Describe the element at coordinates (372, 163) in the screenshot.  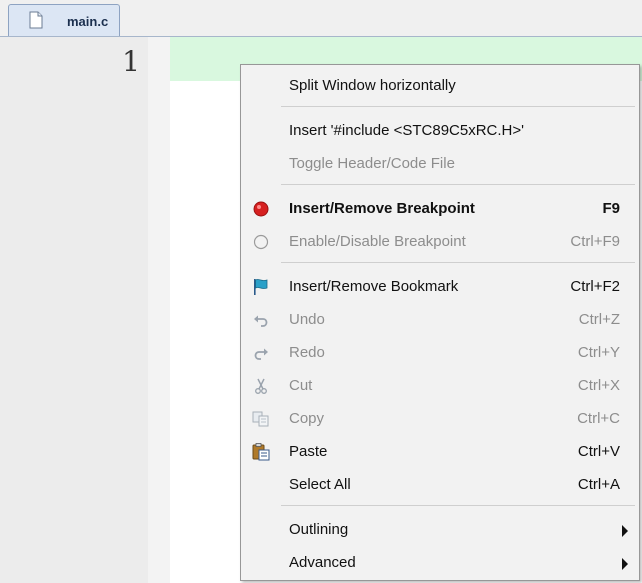
I see `menu-item-label: Toggle Header/Code File` at that location.